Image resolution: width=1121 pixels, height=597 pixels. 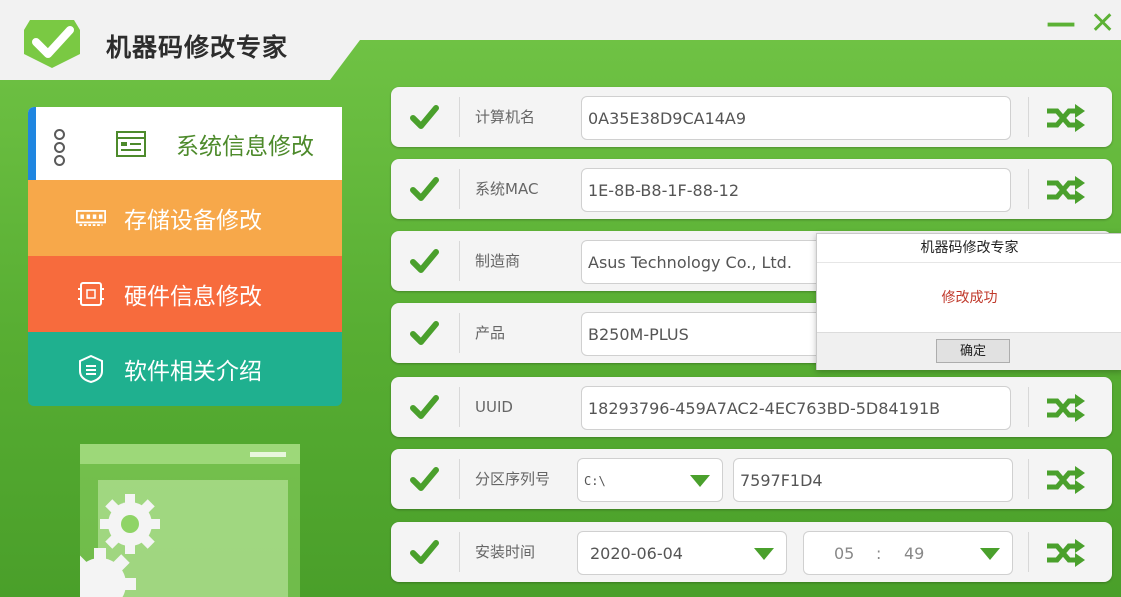 I want to click on row-uuid: UUID 18293796-459A7AC2-4EC763BD-5D84191B, so click(x=751, y=407).